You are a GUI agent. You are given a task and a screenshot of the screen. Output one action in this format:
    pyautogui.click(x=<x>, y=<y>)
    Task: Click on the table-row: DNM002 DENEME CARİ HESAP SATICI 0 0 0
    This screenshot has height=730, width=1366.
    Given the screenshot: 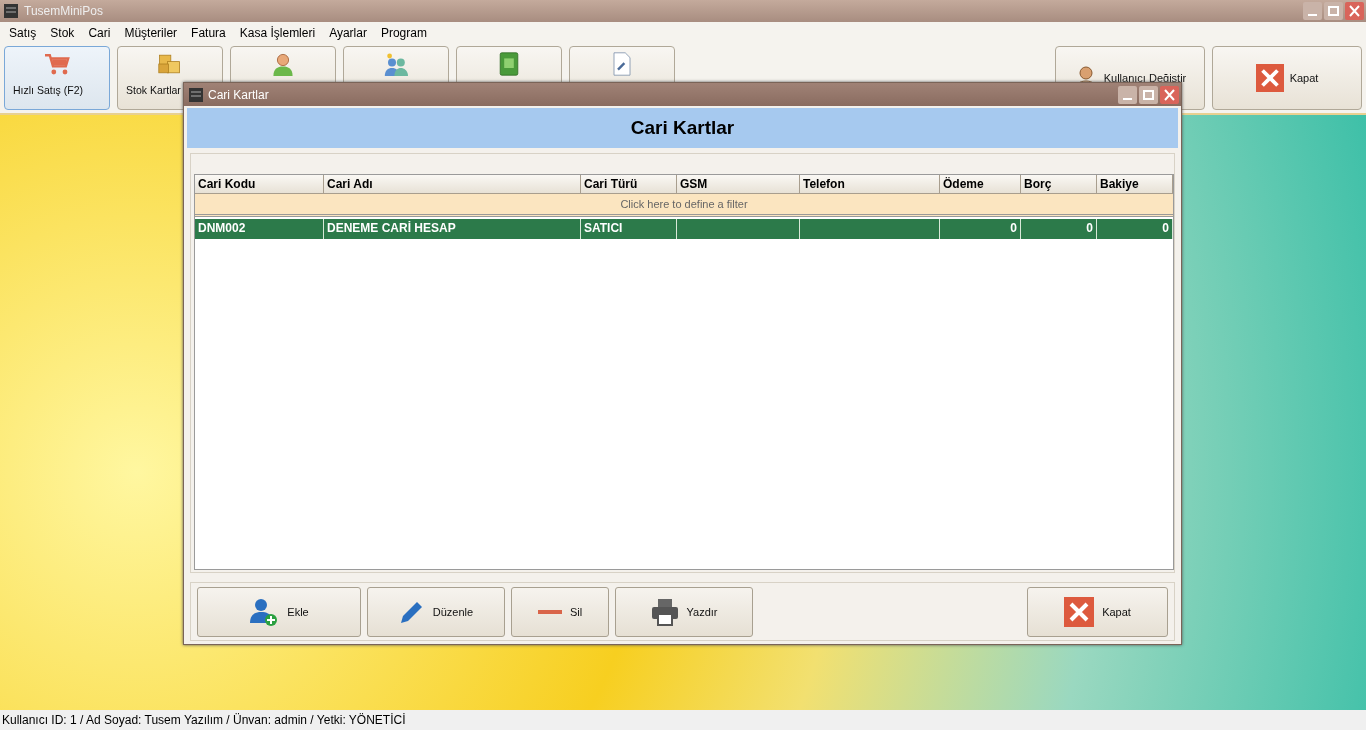 What is the action you would take?
    pyautogui.click(x=684, y=229)
    